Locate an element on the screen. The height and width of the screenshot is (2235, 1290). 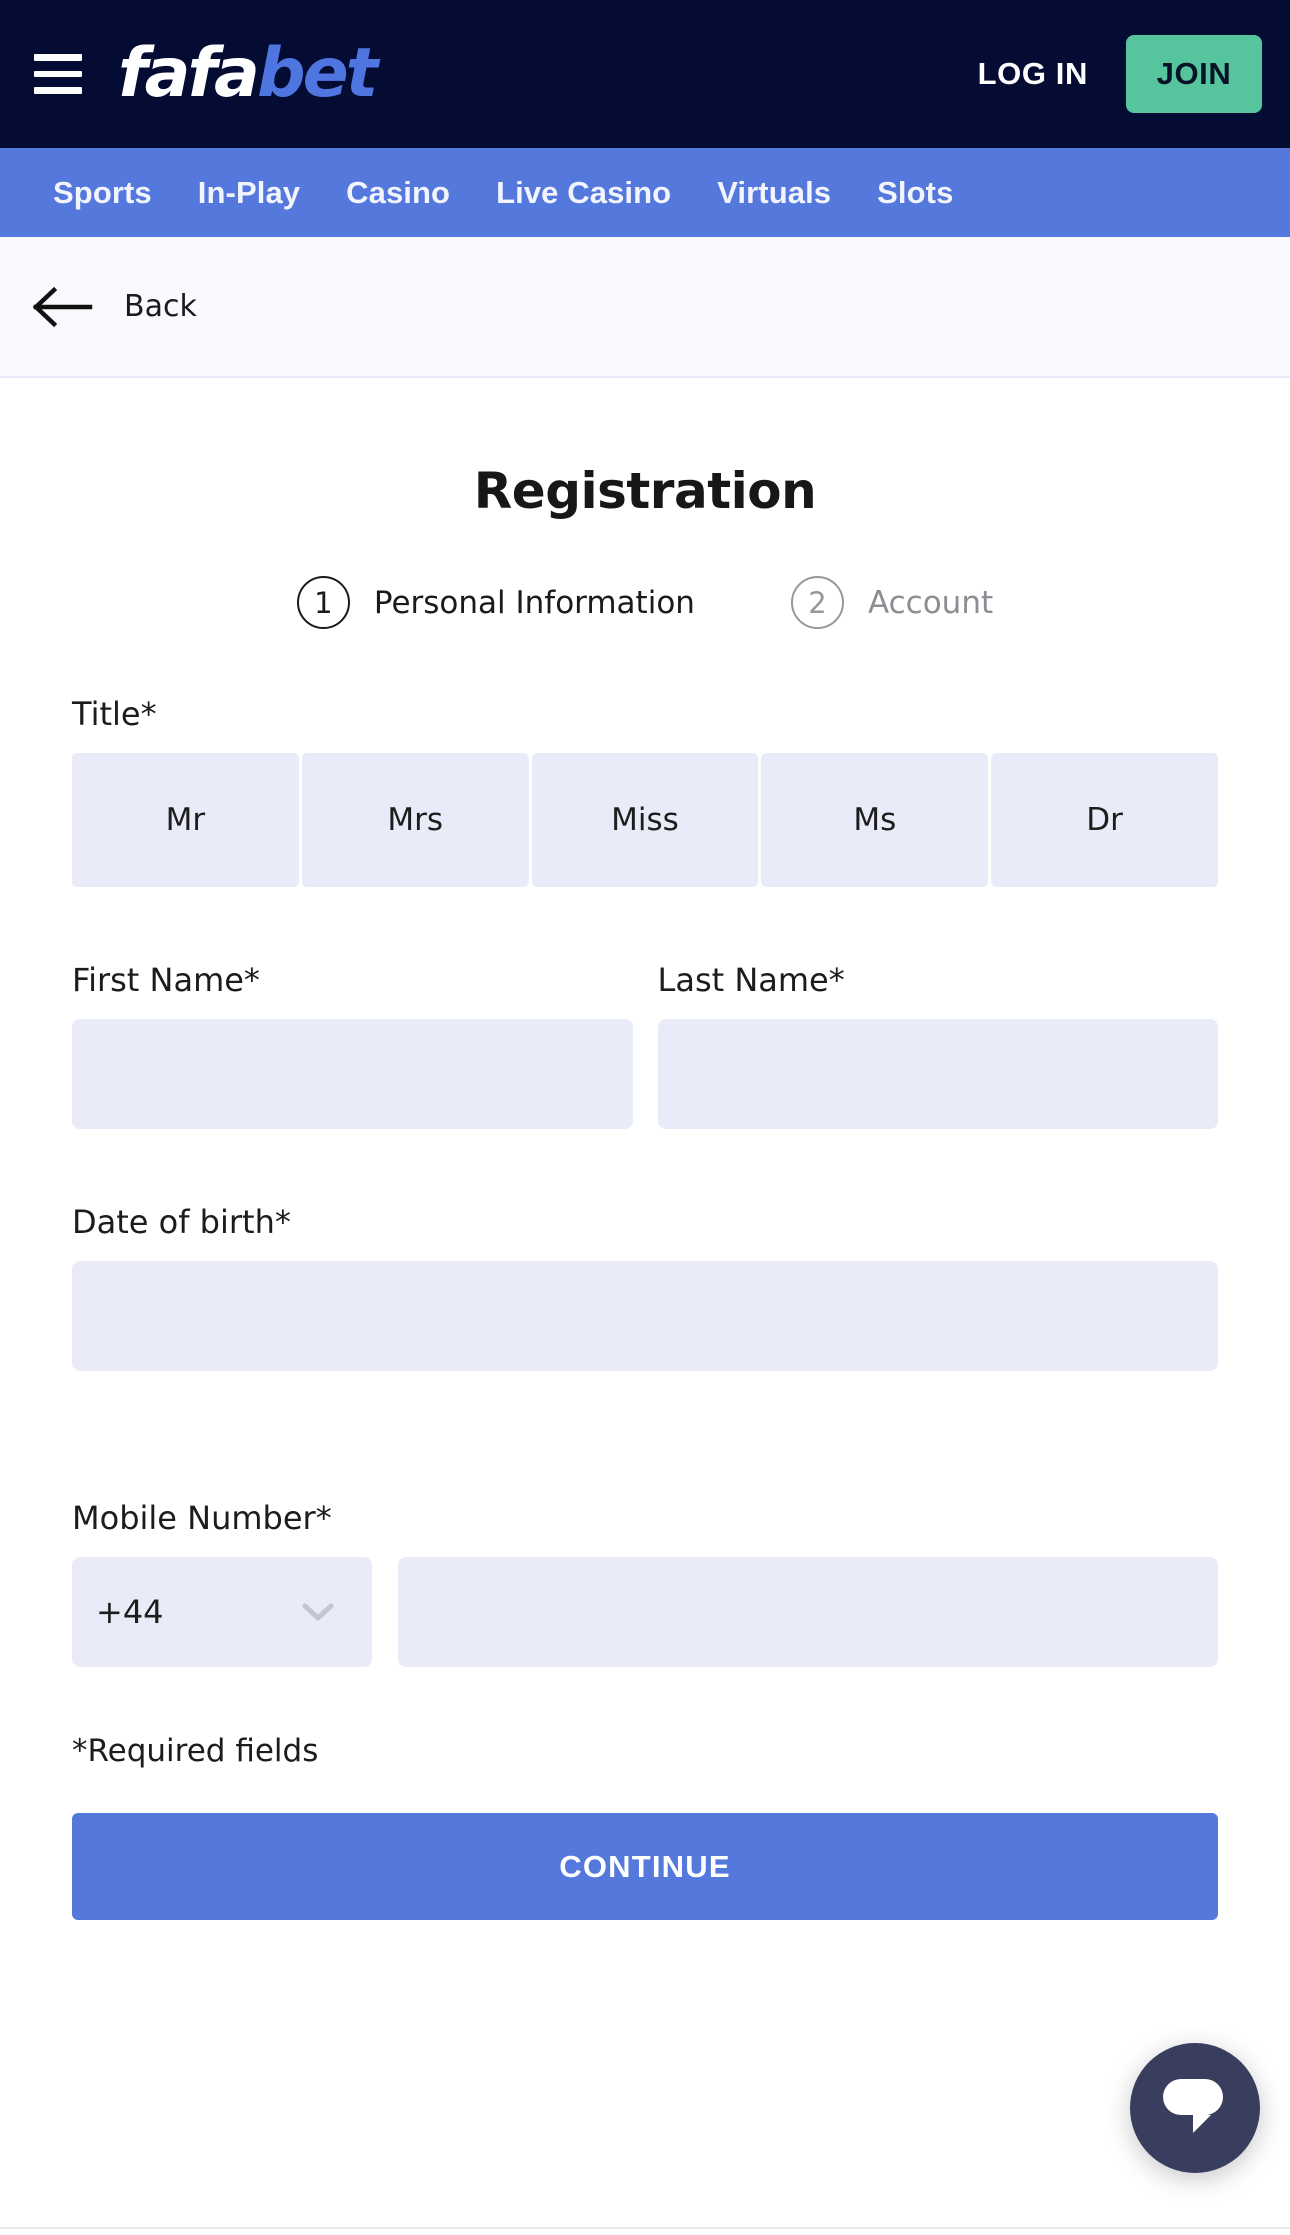
title-option-mrs: Mrs is located at coordinates (415, 820).